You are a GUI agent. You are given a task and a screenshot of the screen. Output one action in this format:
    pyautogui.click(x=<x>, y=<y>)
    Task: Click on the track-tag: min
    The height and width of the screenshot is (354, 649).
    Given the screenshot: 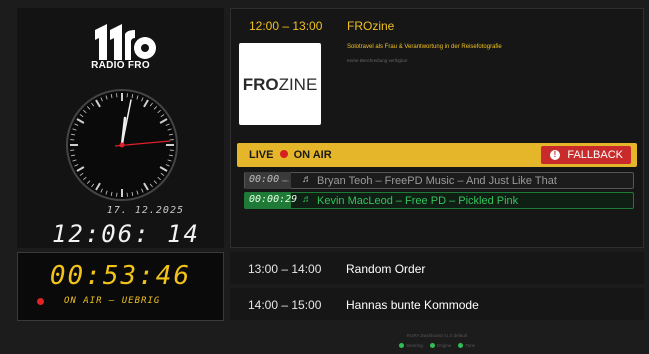 What is the action you would take?
    pyautogui.click(x=285, y=180)
    